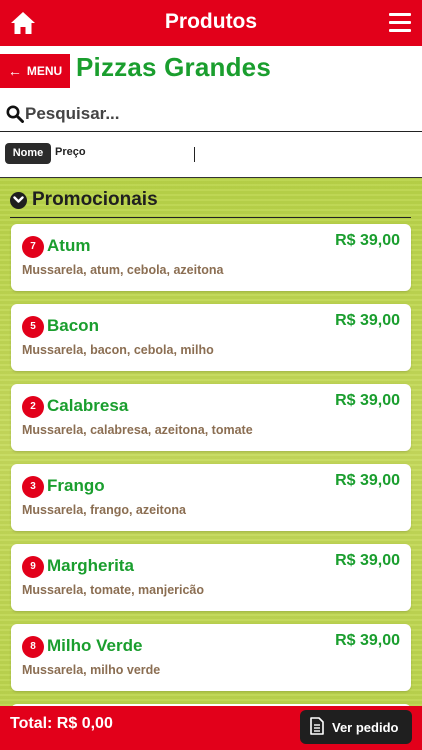  Describe the element at coordinates (137, 430) in the screenshot. I see `product-description: Mussarela, calabresa, azeitona, tomate` at that location.